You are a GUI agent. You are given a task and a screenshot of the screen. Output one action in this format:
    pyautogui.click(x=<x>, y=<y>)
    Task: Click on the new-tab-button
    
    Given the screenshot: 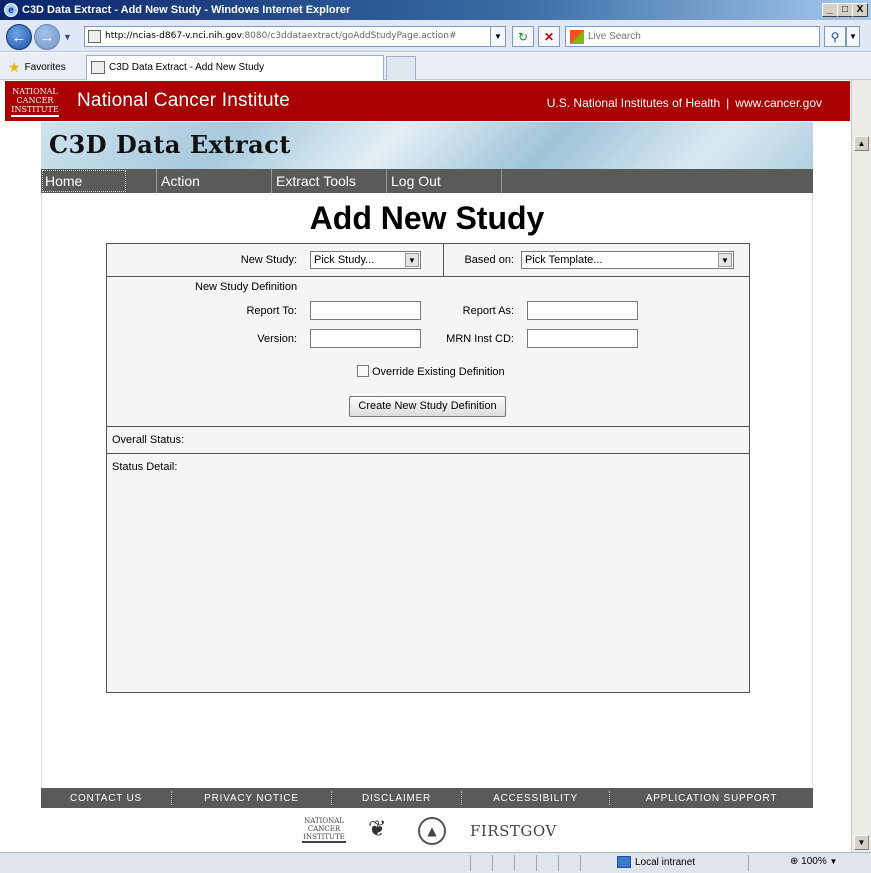 What is the action you would take?
    pyautogui.click(x=401, y=68)
    